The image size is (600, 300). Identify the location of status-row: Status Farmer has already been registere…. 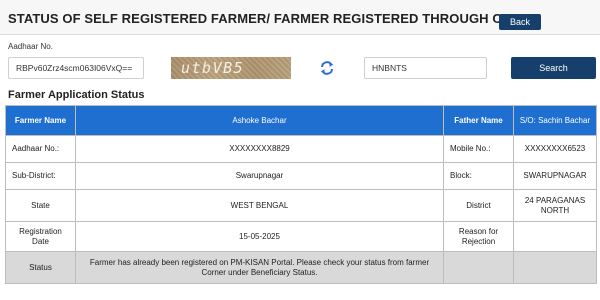
(301, 267).